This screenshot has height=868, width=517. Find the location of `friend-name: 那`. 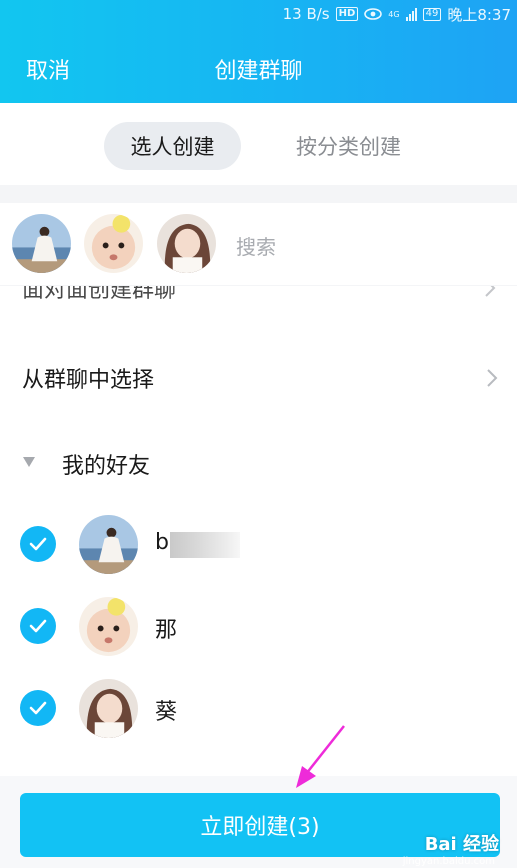

friend-name: 那 is located at coordinates (166, 630).